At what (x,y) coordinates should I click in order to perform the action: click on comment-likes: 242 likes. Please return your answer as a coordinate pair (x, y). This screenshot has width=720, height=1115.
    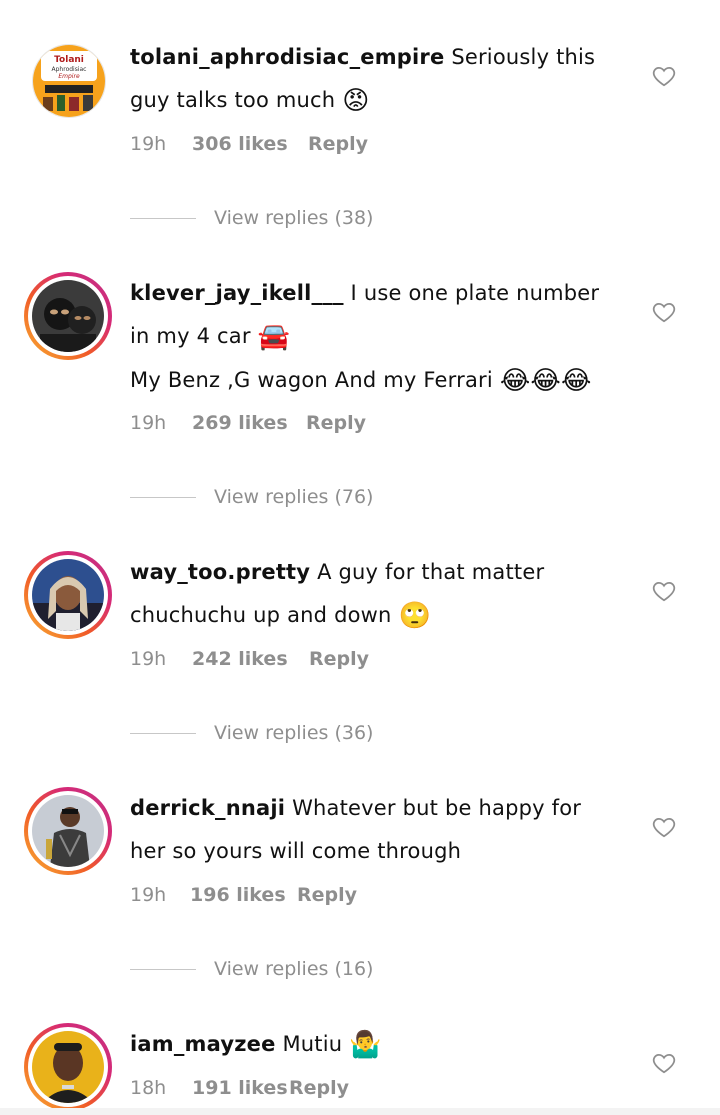
    Looking at the image, I should click on (250, 659).